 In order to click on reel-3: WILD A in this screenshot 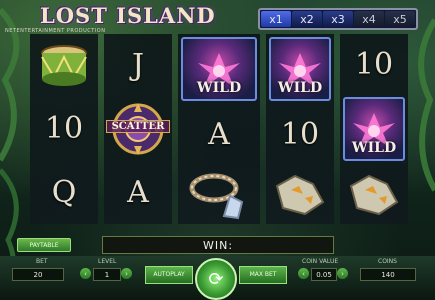, I will do `click(219, 129)`.